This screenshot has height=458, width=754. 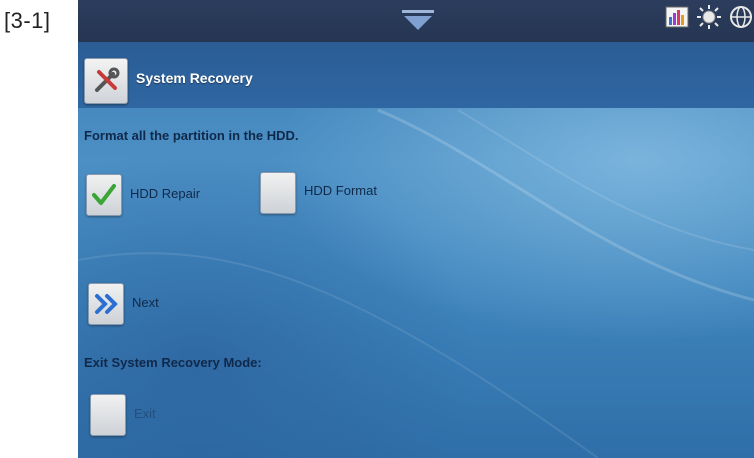 What do you see at coordinates (145, 302) in the screenshot?
I see `next-label: Next` at bounding box center [145, 302].